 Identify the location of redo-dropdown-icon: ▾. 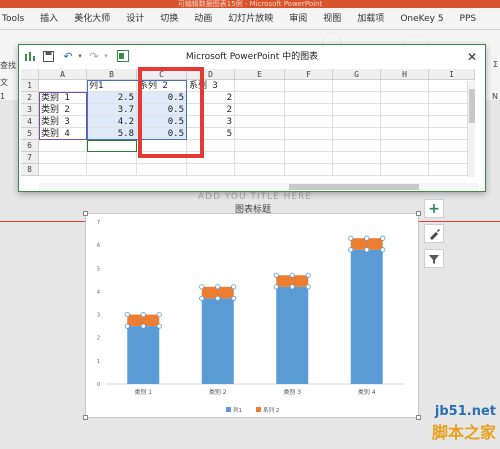
(106, 56).